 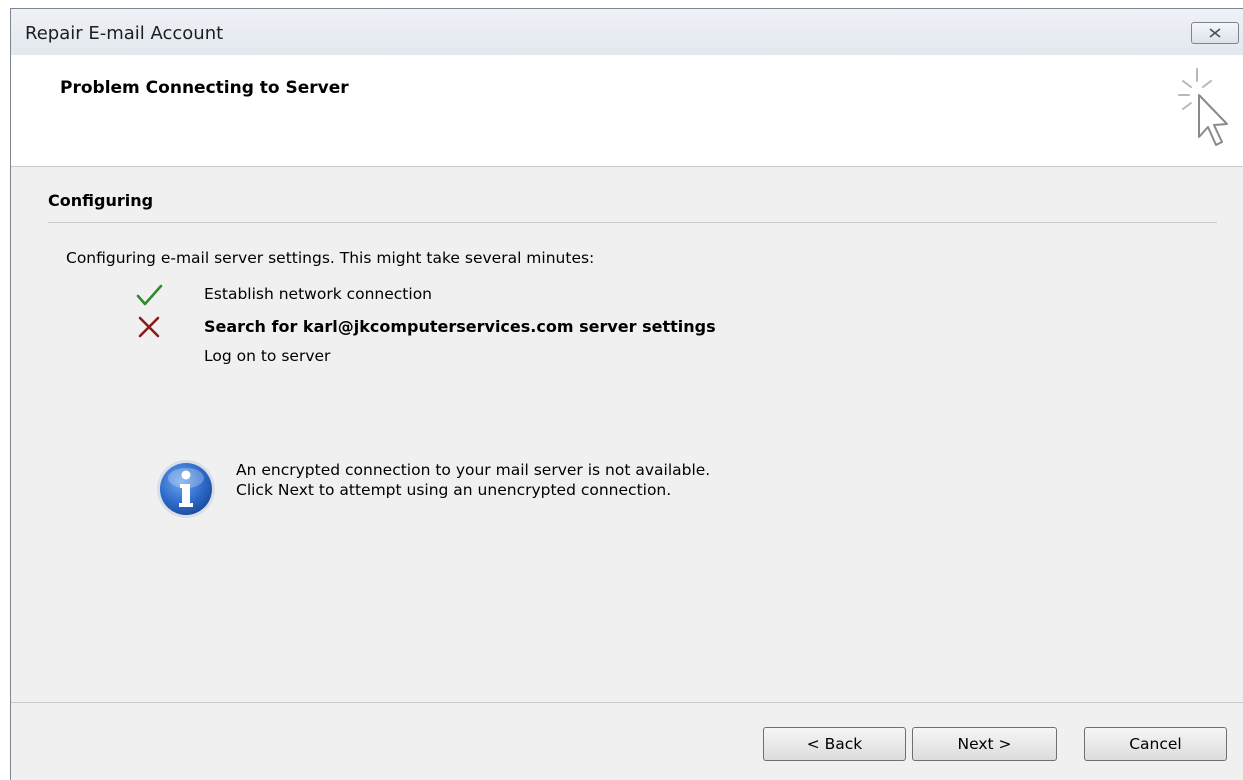 What do you see at coordinates (149, 327) in the screenshot?
I see `x-icon` at bounding box center [149, 327].